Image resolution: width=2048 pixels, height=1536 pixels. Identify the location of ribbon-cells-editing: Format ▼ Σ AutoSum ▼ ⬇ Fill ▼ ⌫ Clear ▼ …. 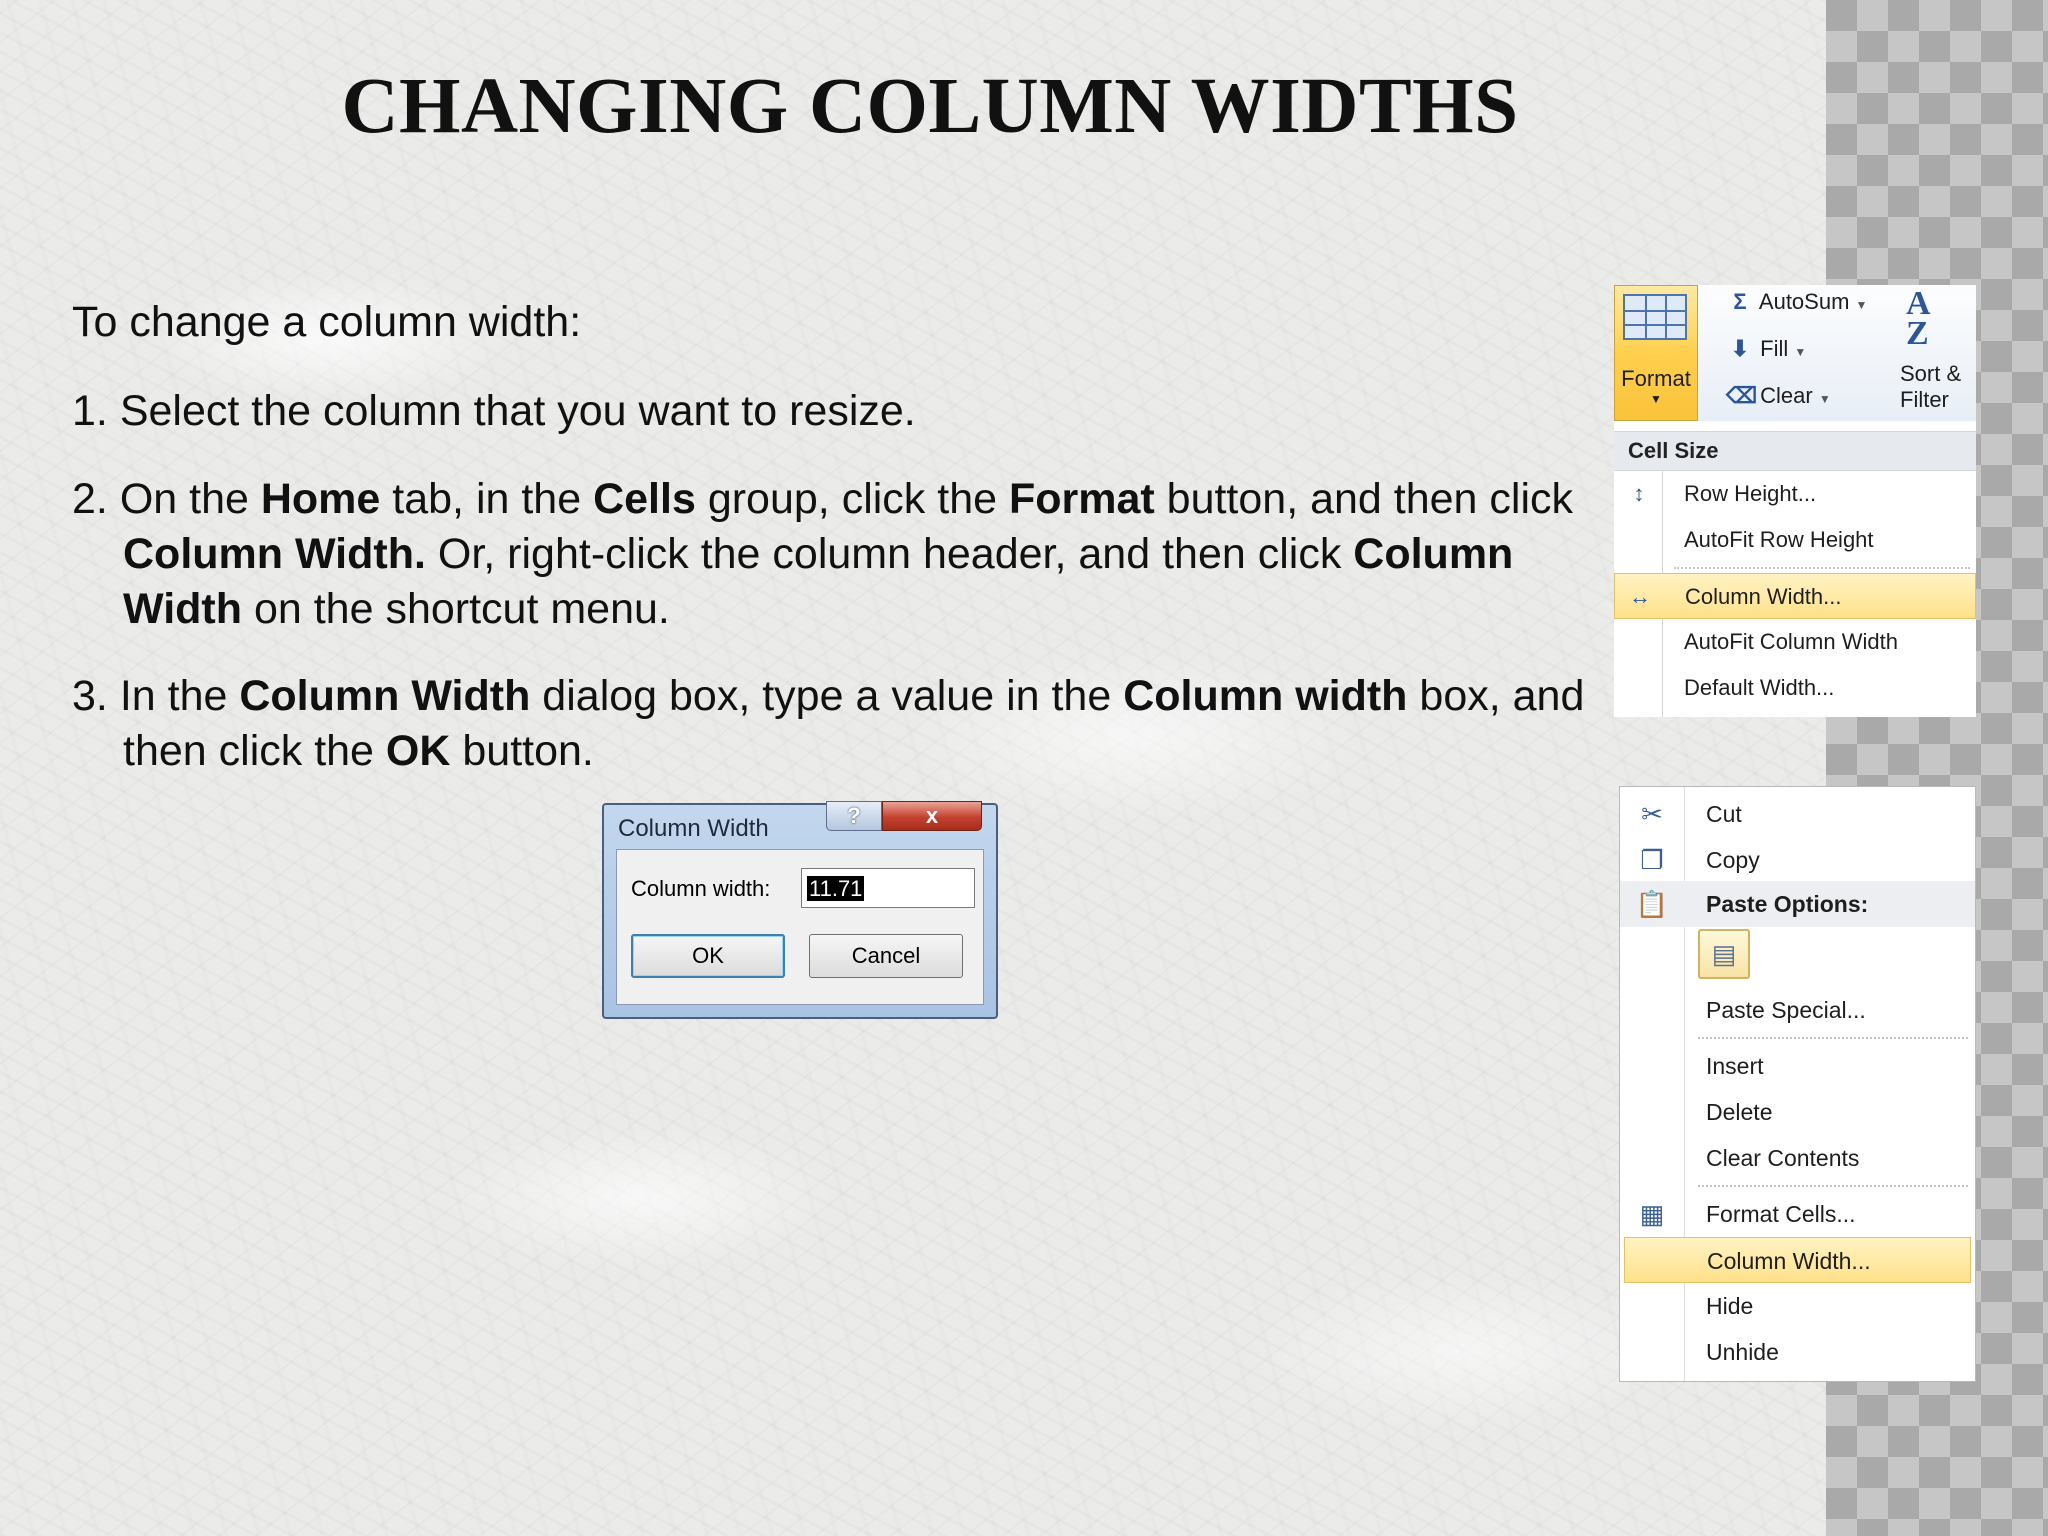
(1795, 353).